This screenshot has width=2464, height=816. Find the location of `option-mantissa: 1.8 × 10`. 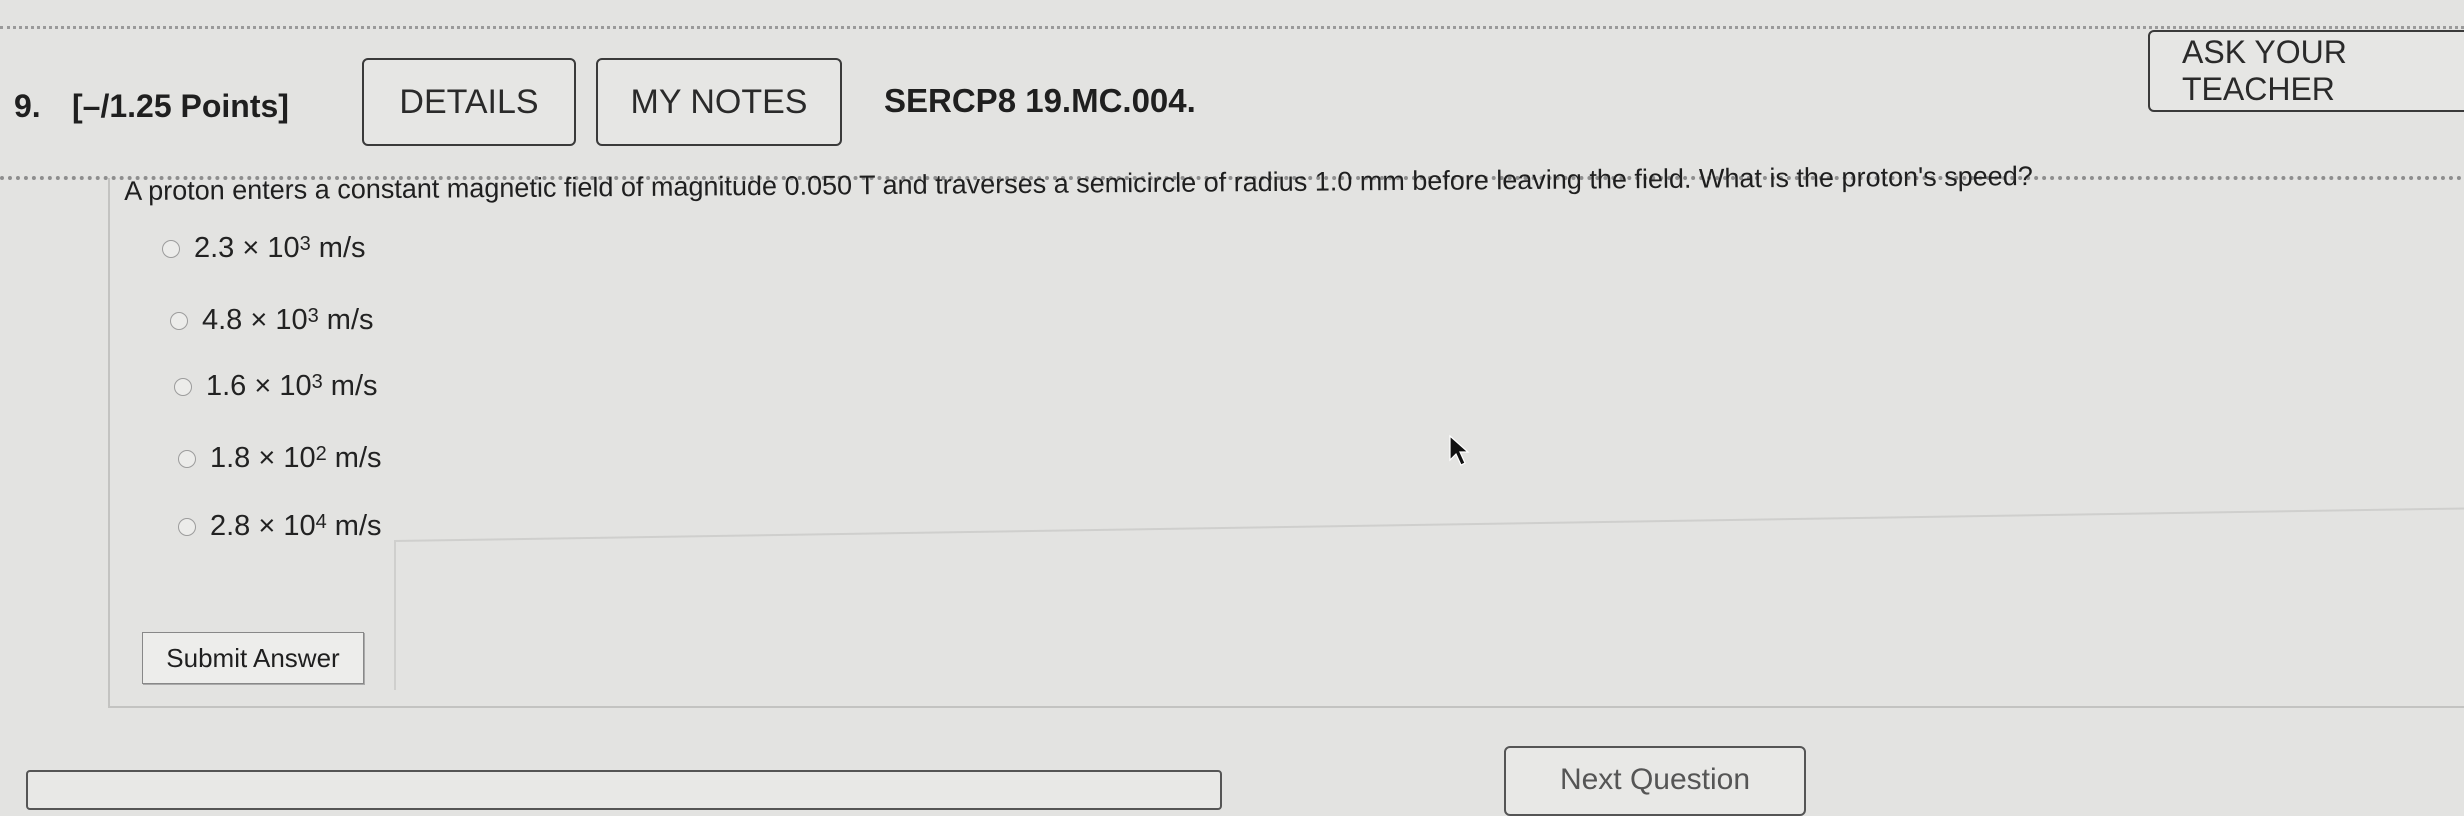

option-mantissa: 1.8 × 10 is located at coordinates (263, 458).